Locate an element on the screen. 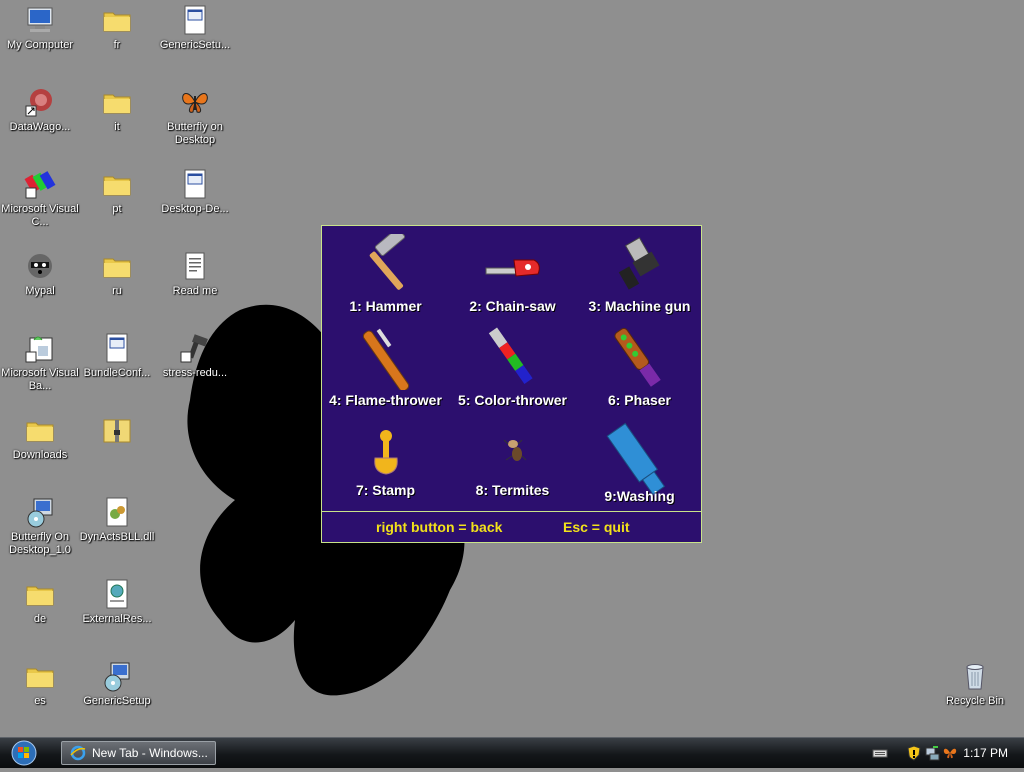  machine-gun-icon is located at coordinates (639, 263).